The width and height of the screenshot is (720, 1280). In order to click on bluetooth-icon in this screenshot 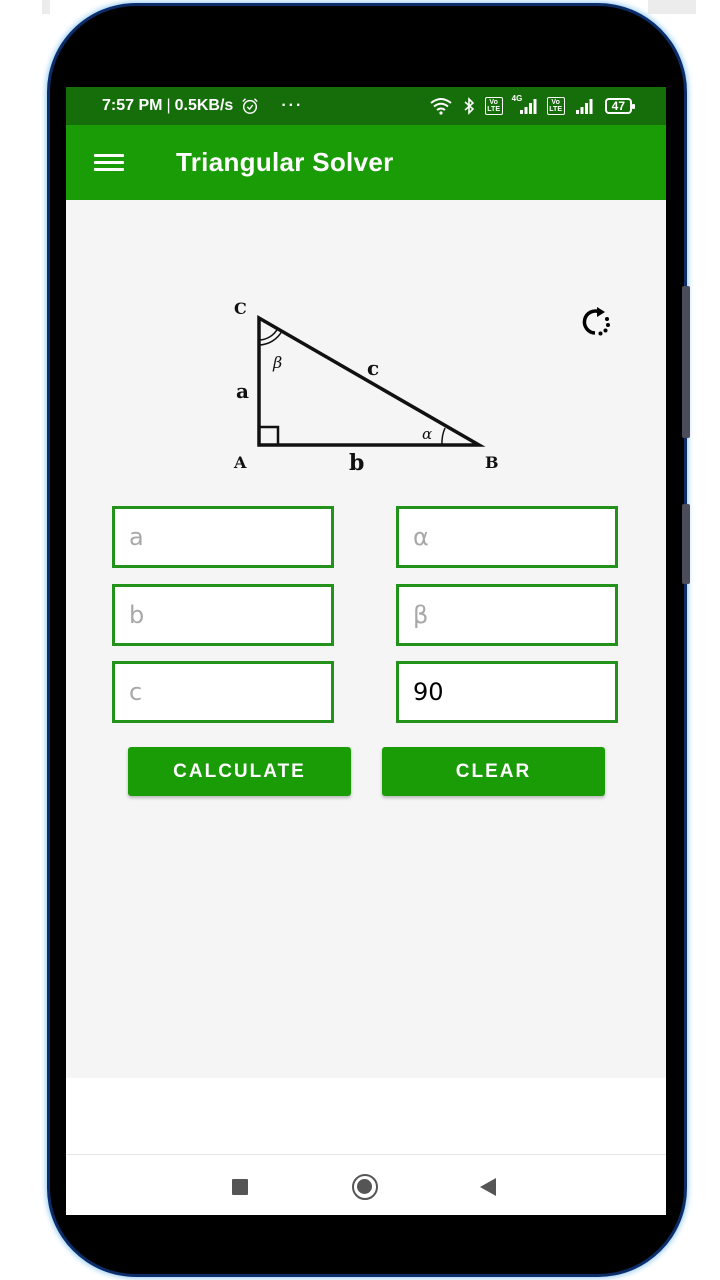, I will do `click(469, 106)`.